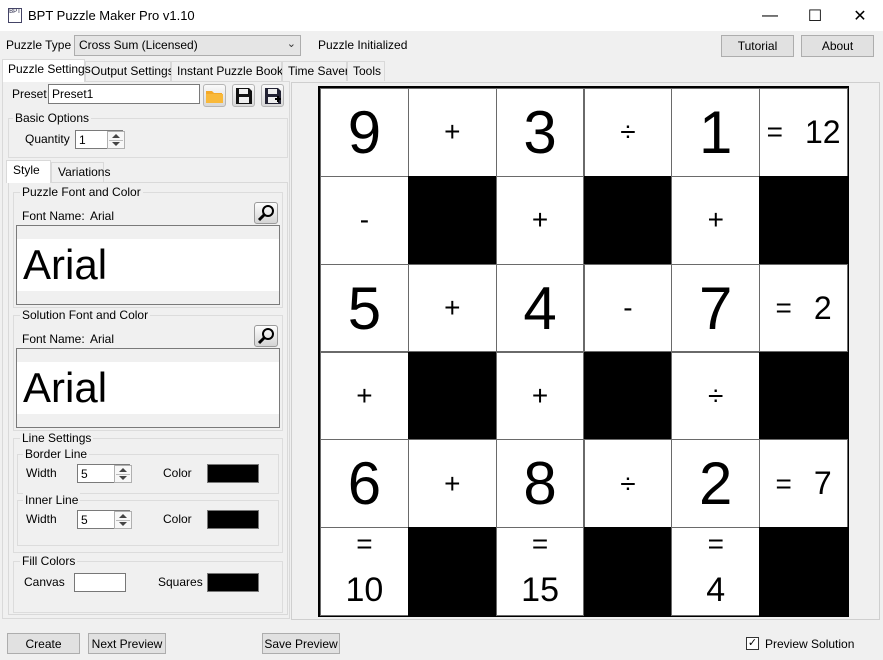 The width and height of the screenshot is (883, 660). What do you see at coordinates (716, 484) in the screenshot?
I see `digit-cell: 2` at bounding box center [716, 484].